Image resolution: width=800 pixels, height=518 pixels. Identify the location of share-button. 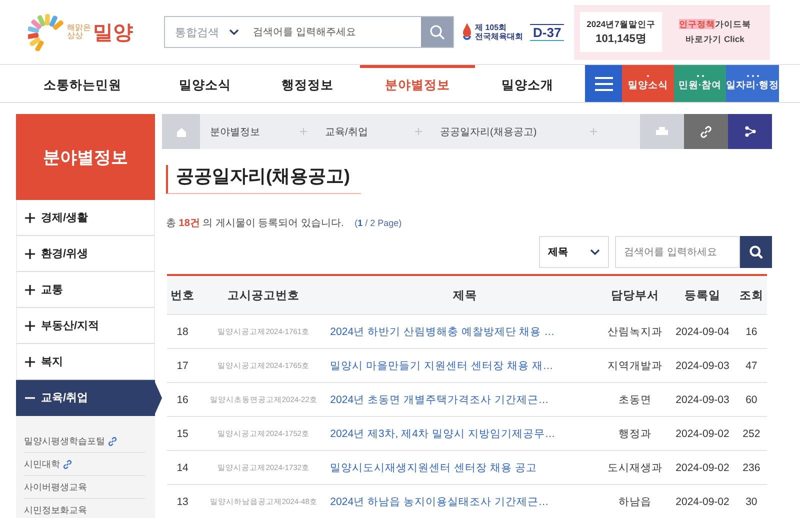
(750, 131).